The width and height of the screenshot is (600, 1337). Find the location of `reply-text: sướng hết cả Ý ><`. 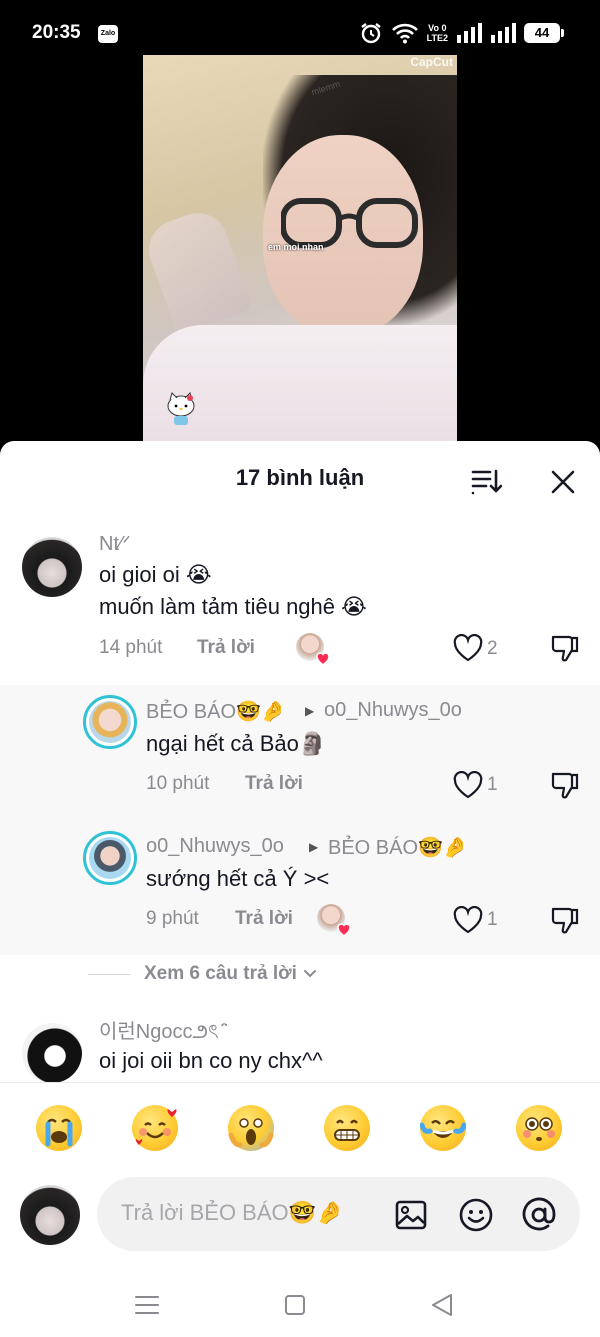

reply-text: sướng hết cả Ý >< is located at coordinates (238, 878).